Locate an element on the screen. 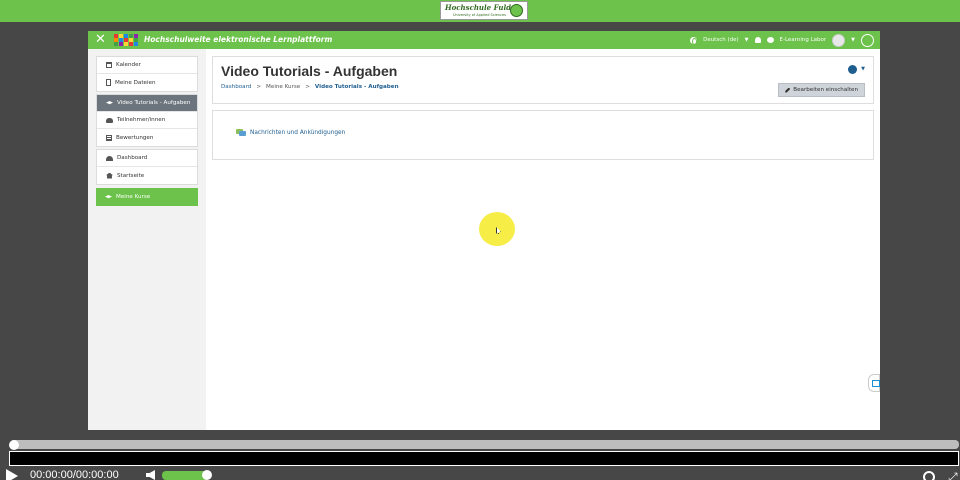 This screenshot has height=480, width=960. sidebar-item-meine-kurse: Meine Kurse is located at coordinates (147, 197).